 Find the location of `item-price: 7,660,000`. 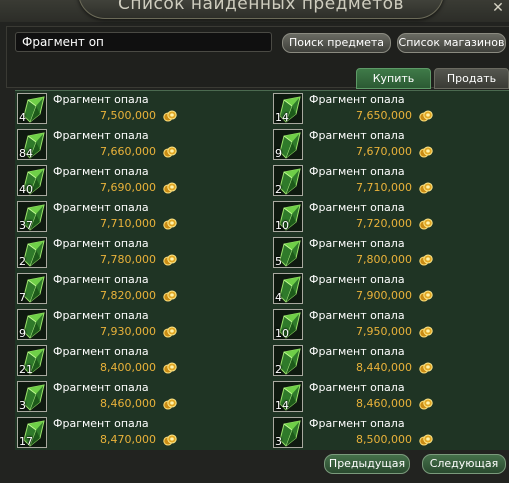

item-price: 7,660,000 is located at coordinates (128, 151).